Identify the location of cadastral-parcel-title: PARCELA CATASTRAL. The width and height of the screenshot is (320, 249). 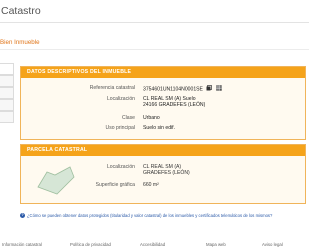
(163, 150).